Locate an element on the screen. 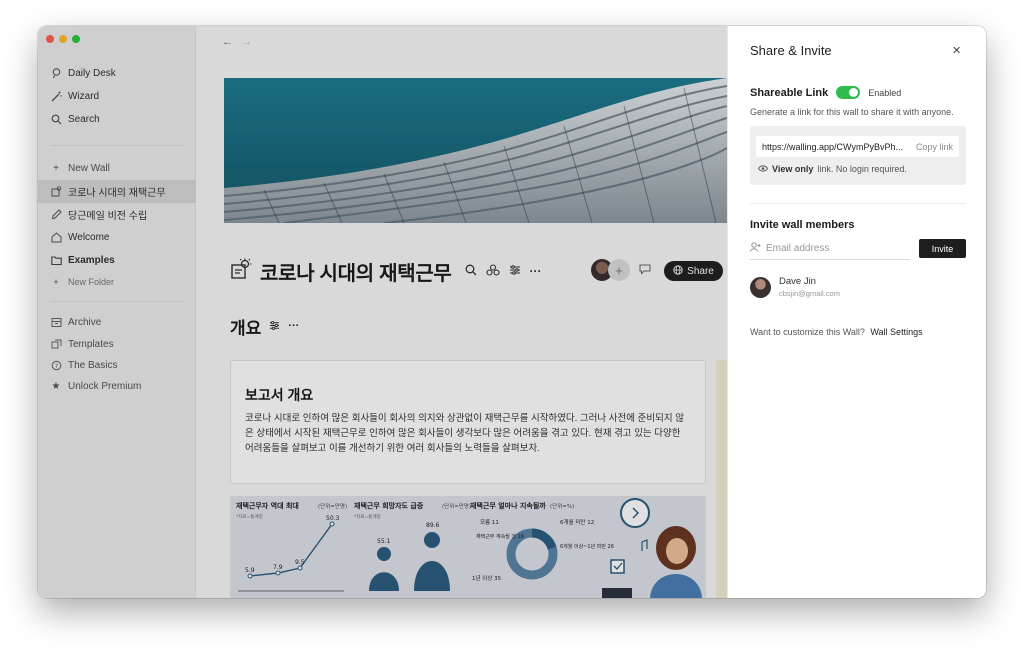 Image resolution: width=1024 pixels, height=648 pixels. infographic-value: 5.9 is located at coordinates (250, 570).